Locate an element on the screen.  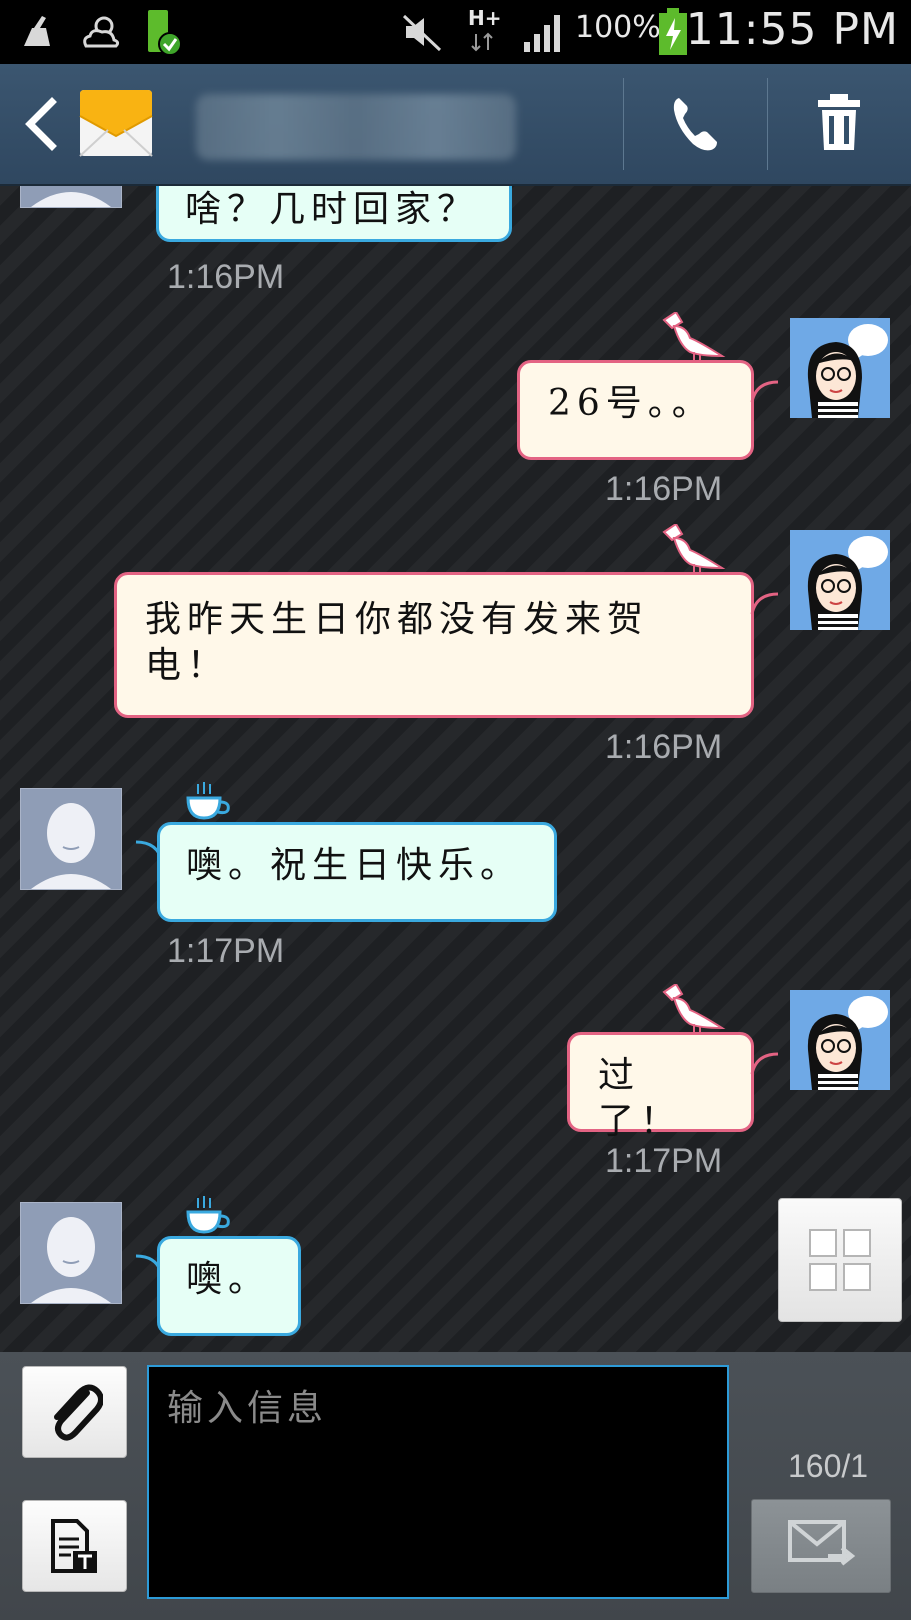
trash-icon is located at coordinates (839, 122).